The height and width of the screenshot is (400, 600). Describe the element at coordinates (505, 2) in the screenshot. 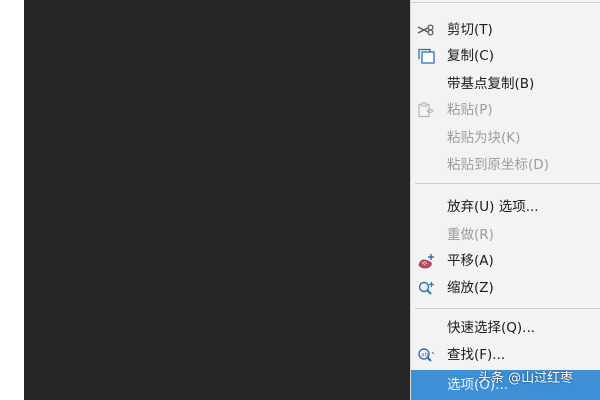

I see `menu-top-separator` at that location.